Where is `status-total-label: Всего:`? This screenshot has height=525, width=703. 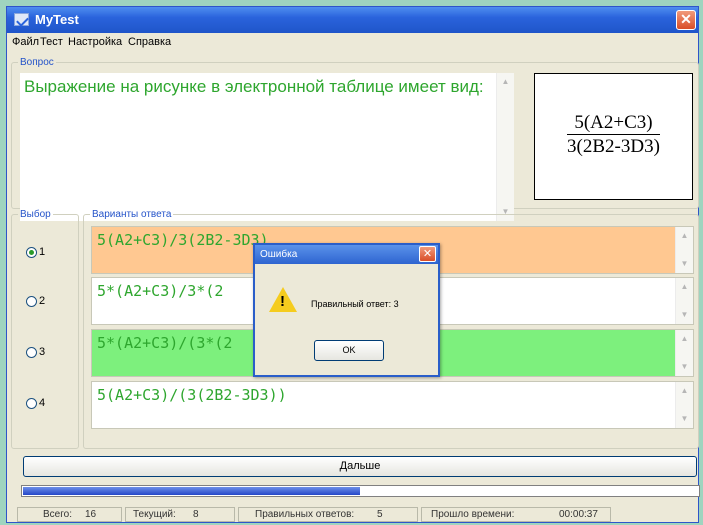
status-total-label: Всего: is located at coordinates (57, 514).